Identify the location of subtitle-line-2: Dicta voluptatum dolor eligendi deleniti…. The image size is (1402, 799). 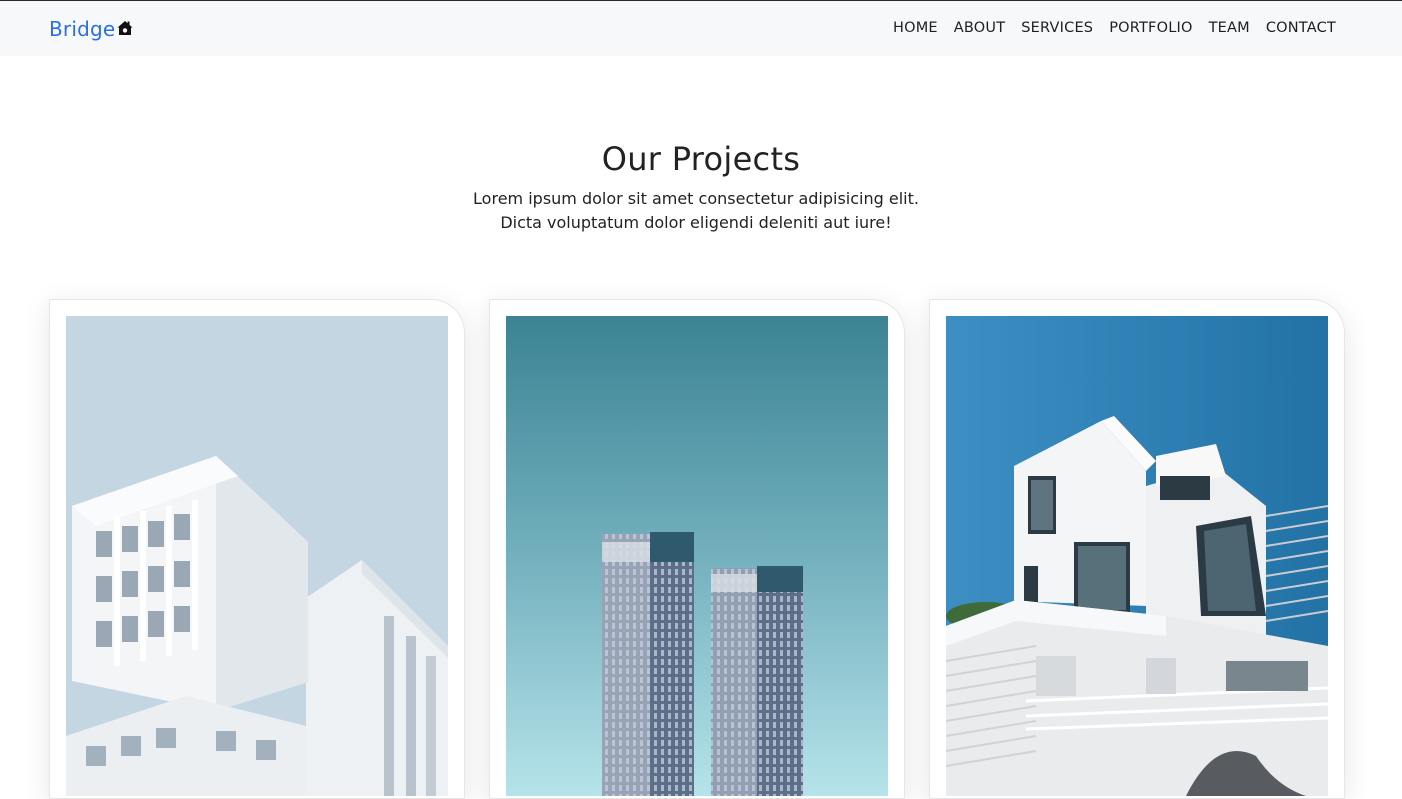
(696, 222).